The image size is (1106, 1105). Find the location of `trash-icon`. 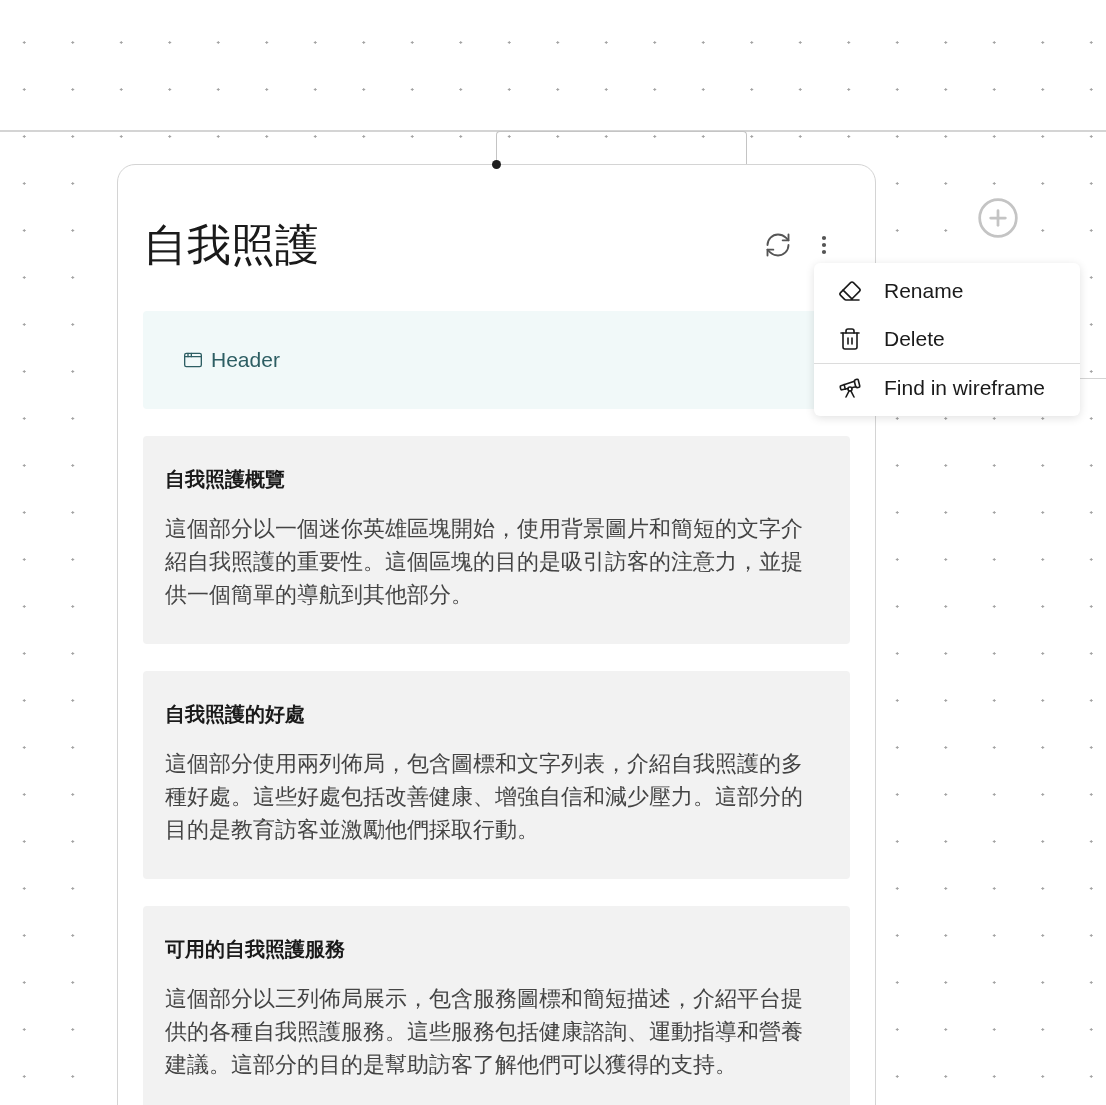

trash-icon is located at coordinates (850, 339).